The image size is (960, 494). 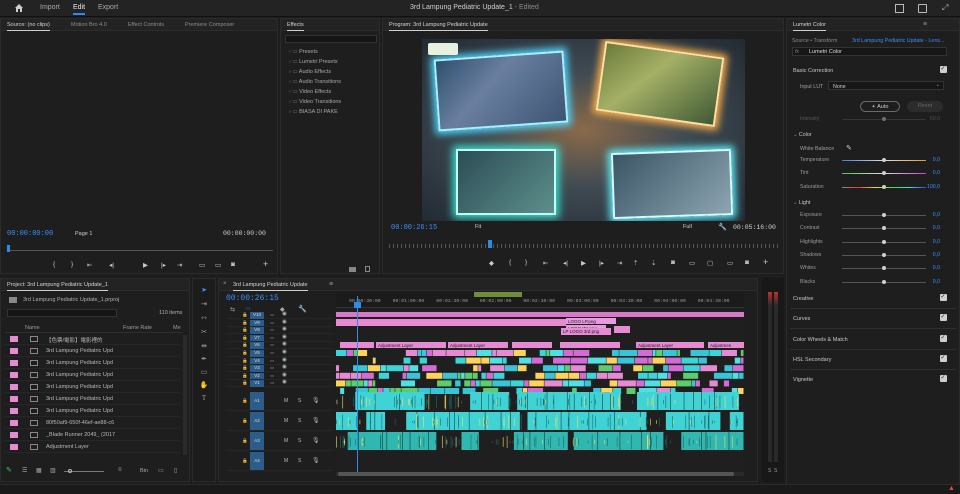 I want to click on effects-search-input, so click(x=331, y=39).